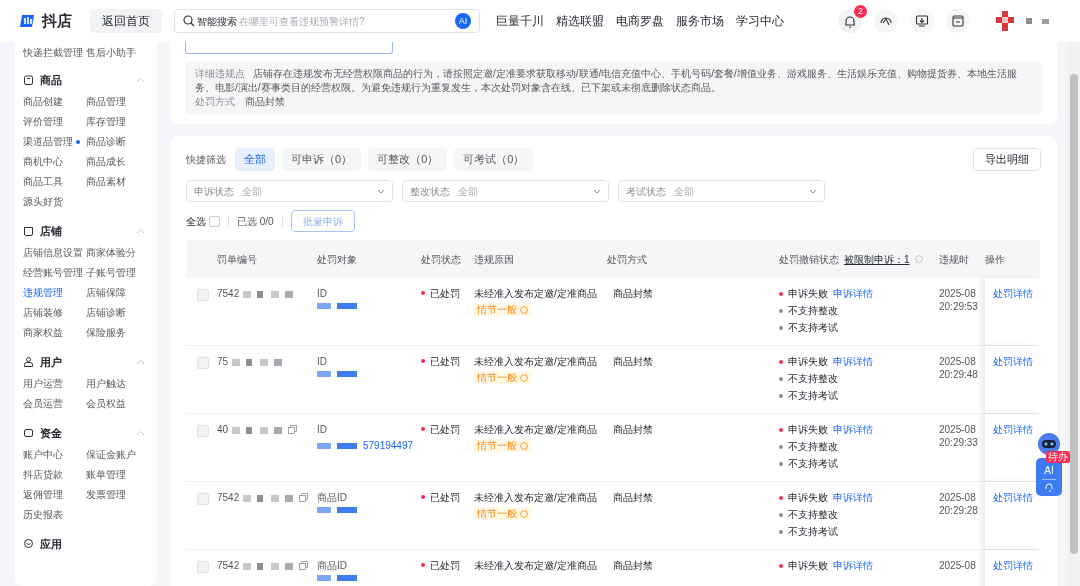 This screenshot has width=1080, height=586. What do you see at coordinates (215, 102) in the screenshot?
I see `method-label: 处罚方式` at bounding box center [215, 102].